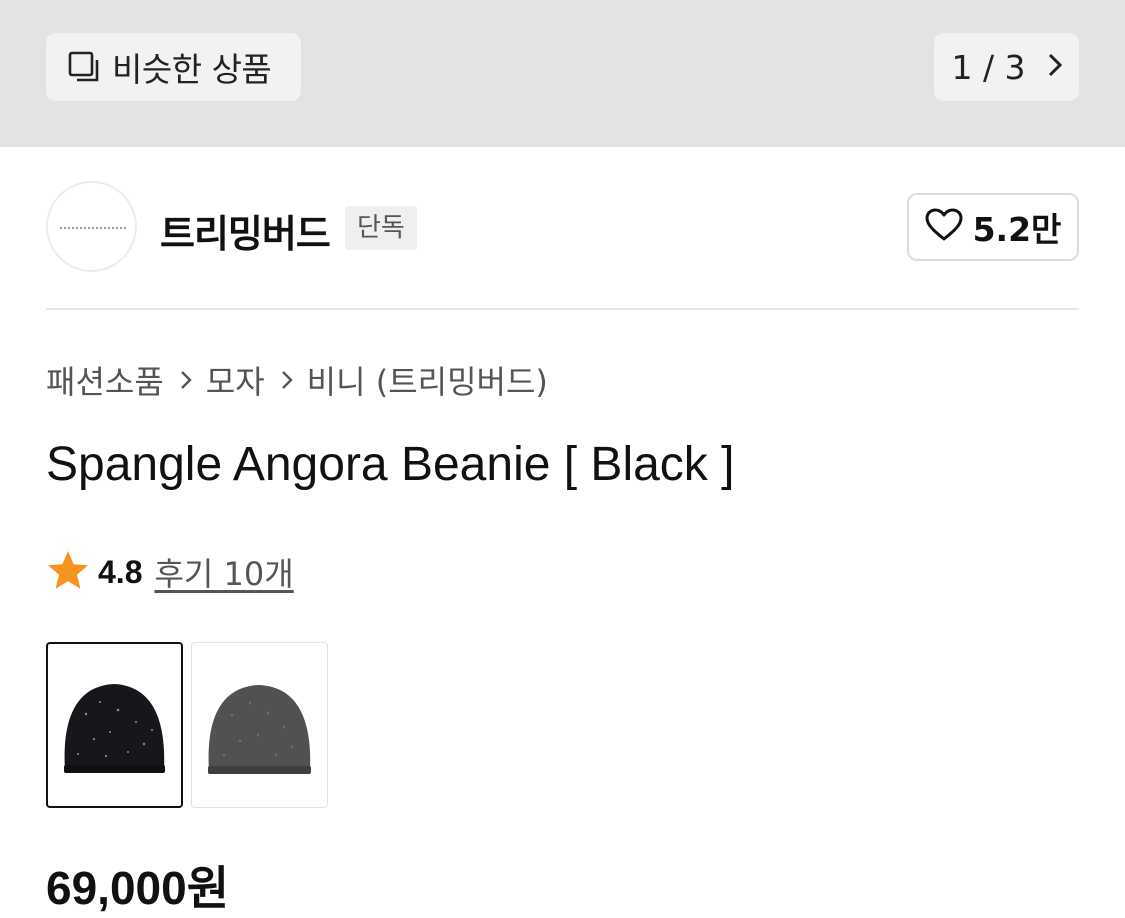 Image resolution: width=1125 pixels, height=918 pixels. Describe the element at coordinates (192, 69) in the screenshot. I see `similar-products-label: 비슷한 상품` at that location.